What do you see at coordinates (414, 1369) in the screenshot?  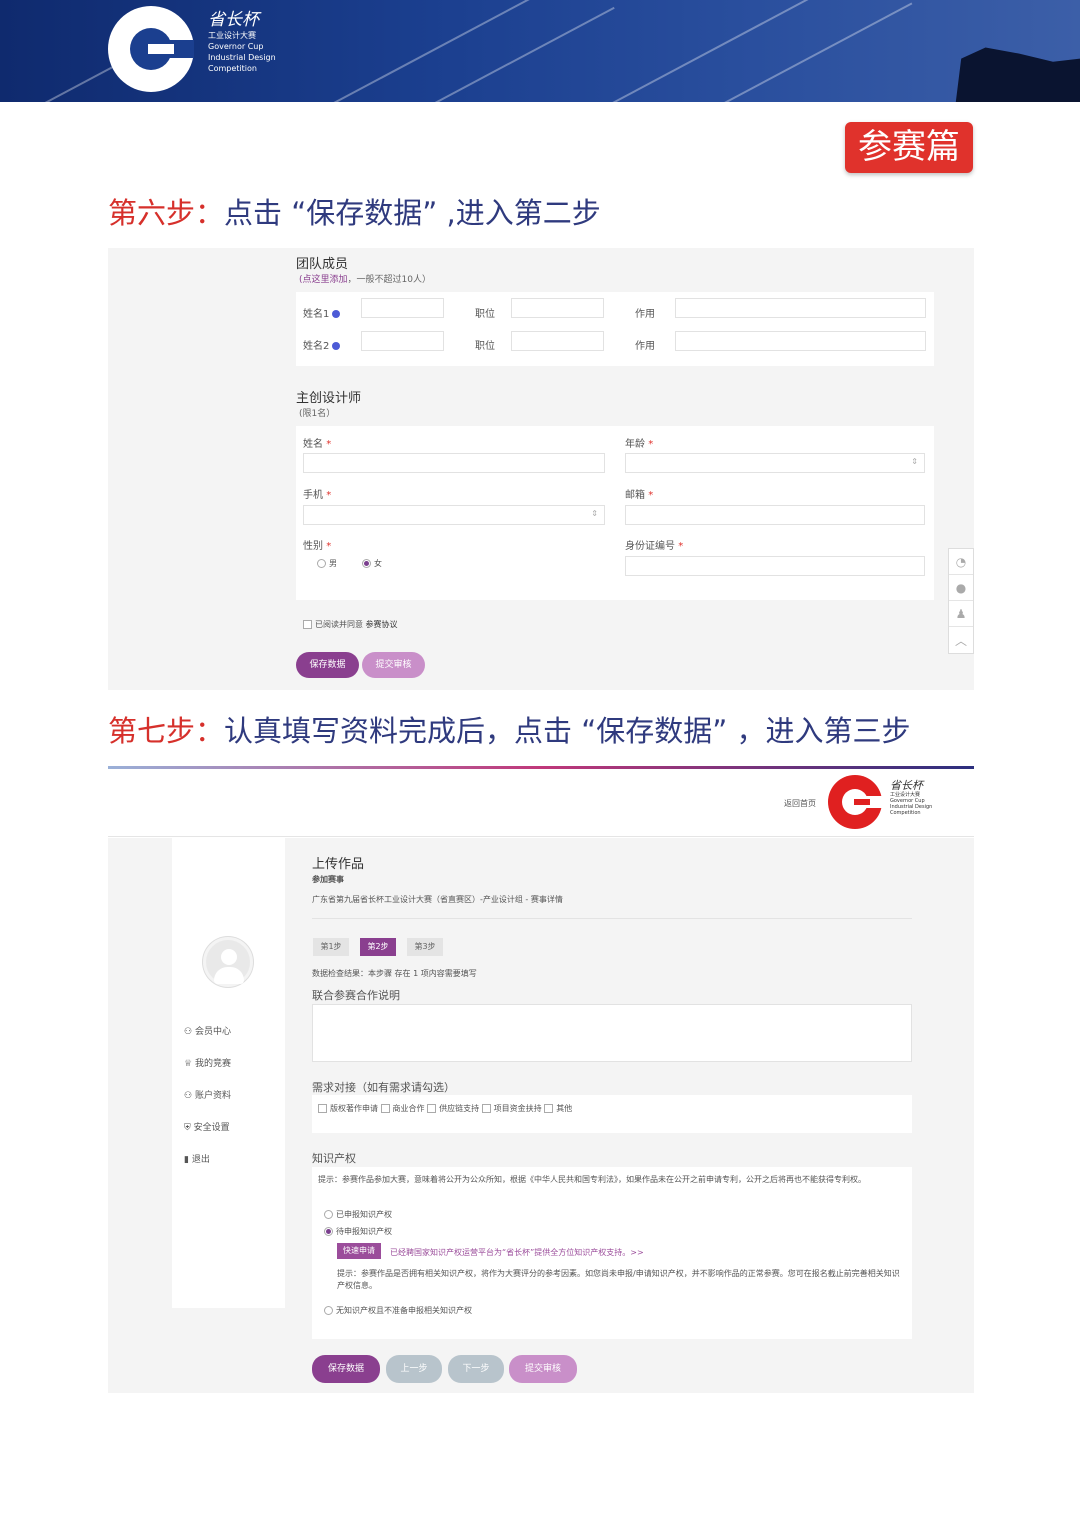 I see `prev-step-button: 上一步` at bounding box center [414, 1369].